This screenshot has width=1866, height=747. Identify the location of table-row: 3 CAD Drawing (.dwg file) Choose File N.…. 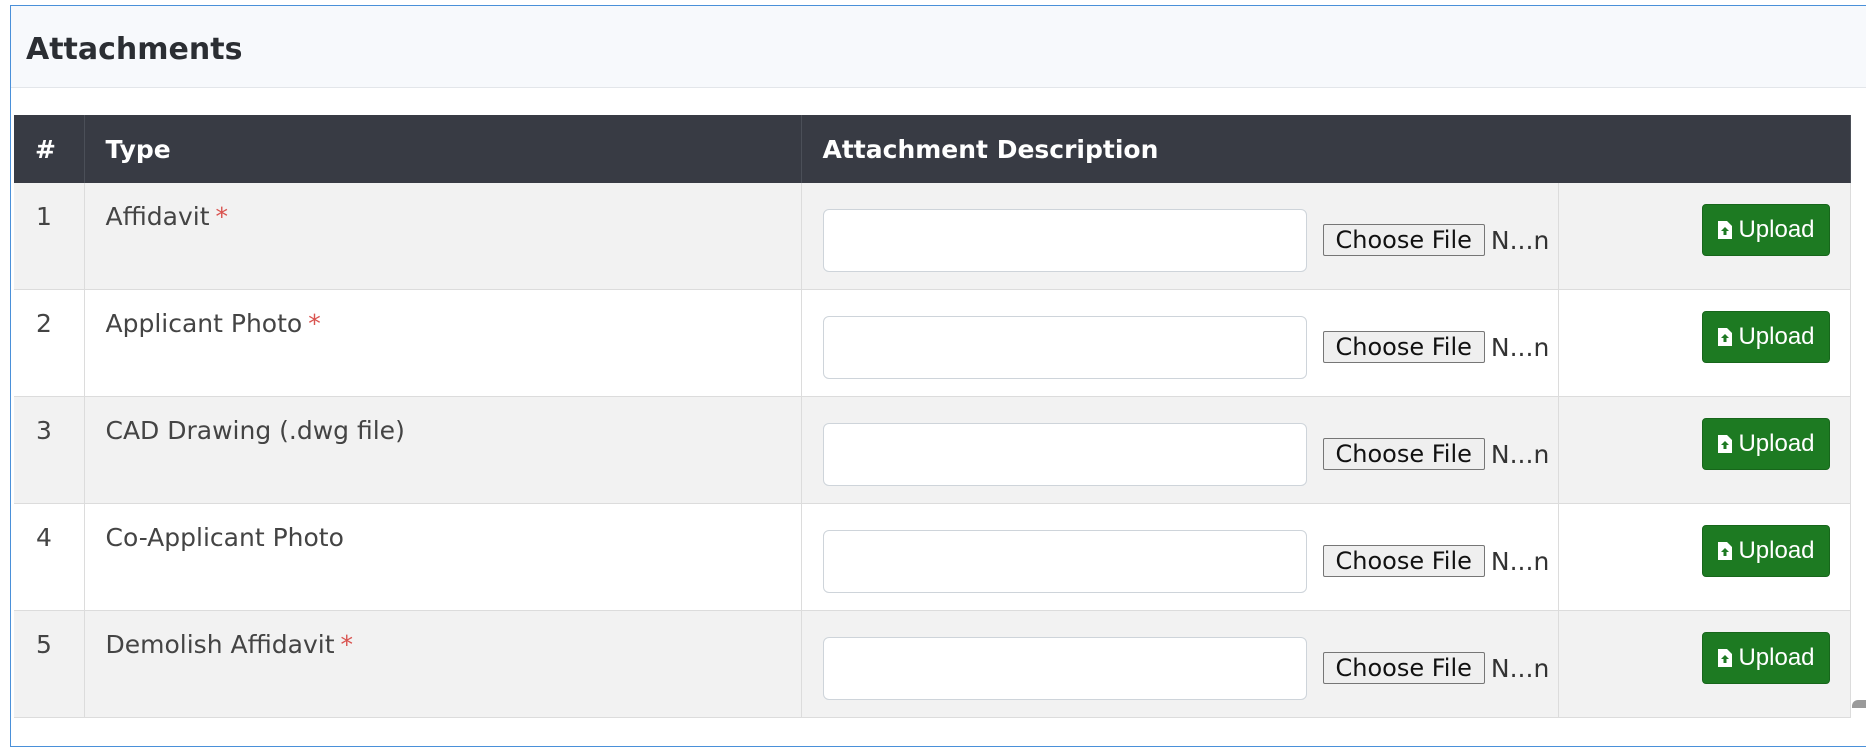
(932, 450).